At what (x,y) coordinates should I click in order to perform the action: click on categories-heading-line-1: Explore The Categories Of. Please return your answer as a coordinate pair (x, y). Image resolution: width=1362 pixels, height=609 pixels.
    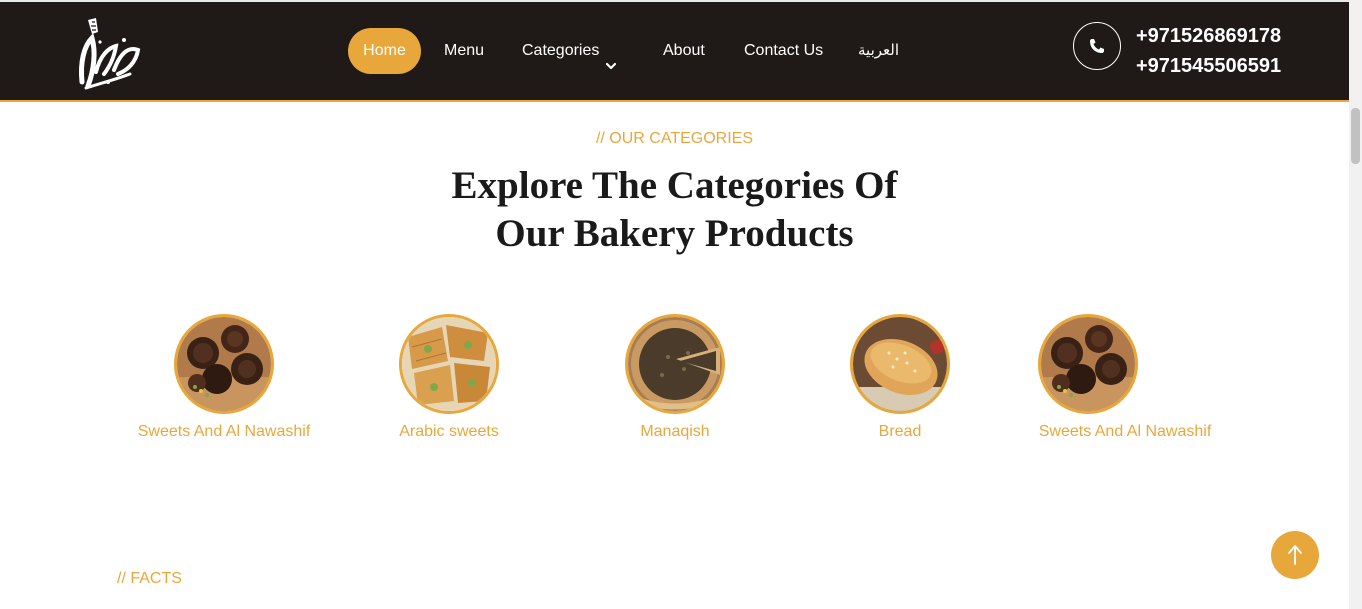
    Looking at the image, I should click on (674, 185).